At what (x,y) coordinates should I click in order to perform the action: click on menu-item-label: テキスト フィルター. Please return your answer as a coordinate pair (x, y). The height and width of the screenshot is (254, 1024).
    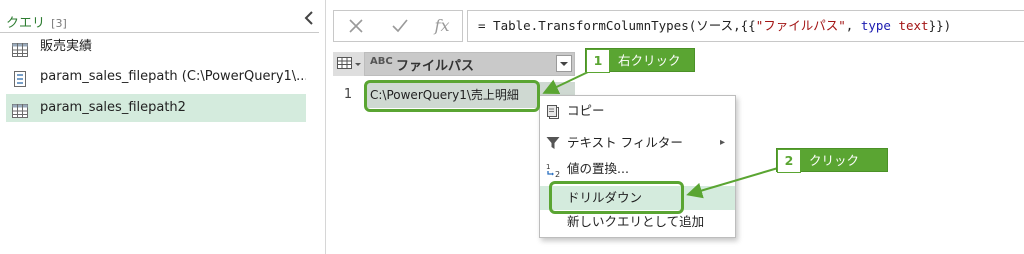
    Looking at the image, I should click on (625, 142).